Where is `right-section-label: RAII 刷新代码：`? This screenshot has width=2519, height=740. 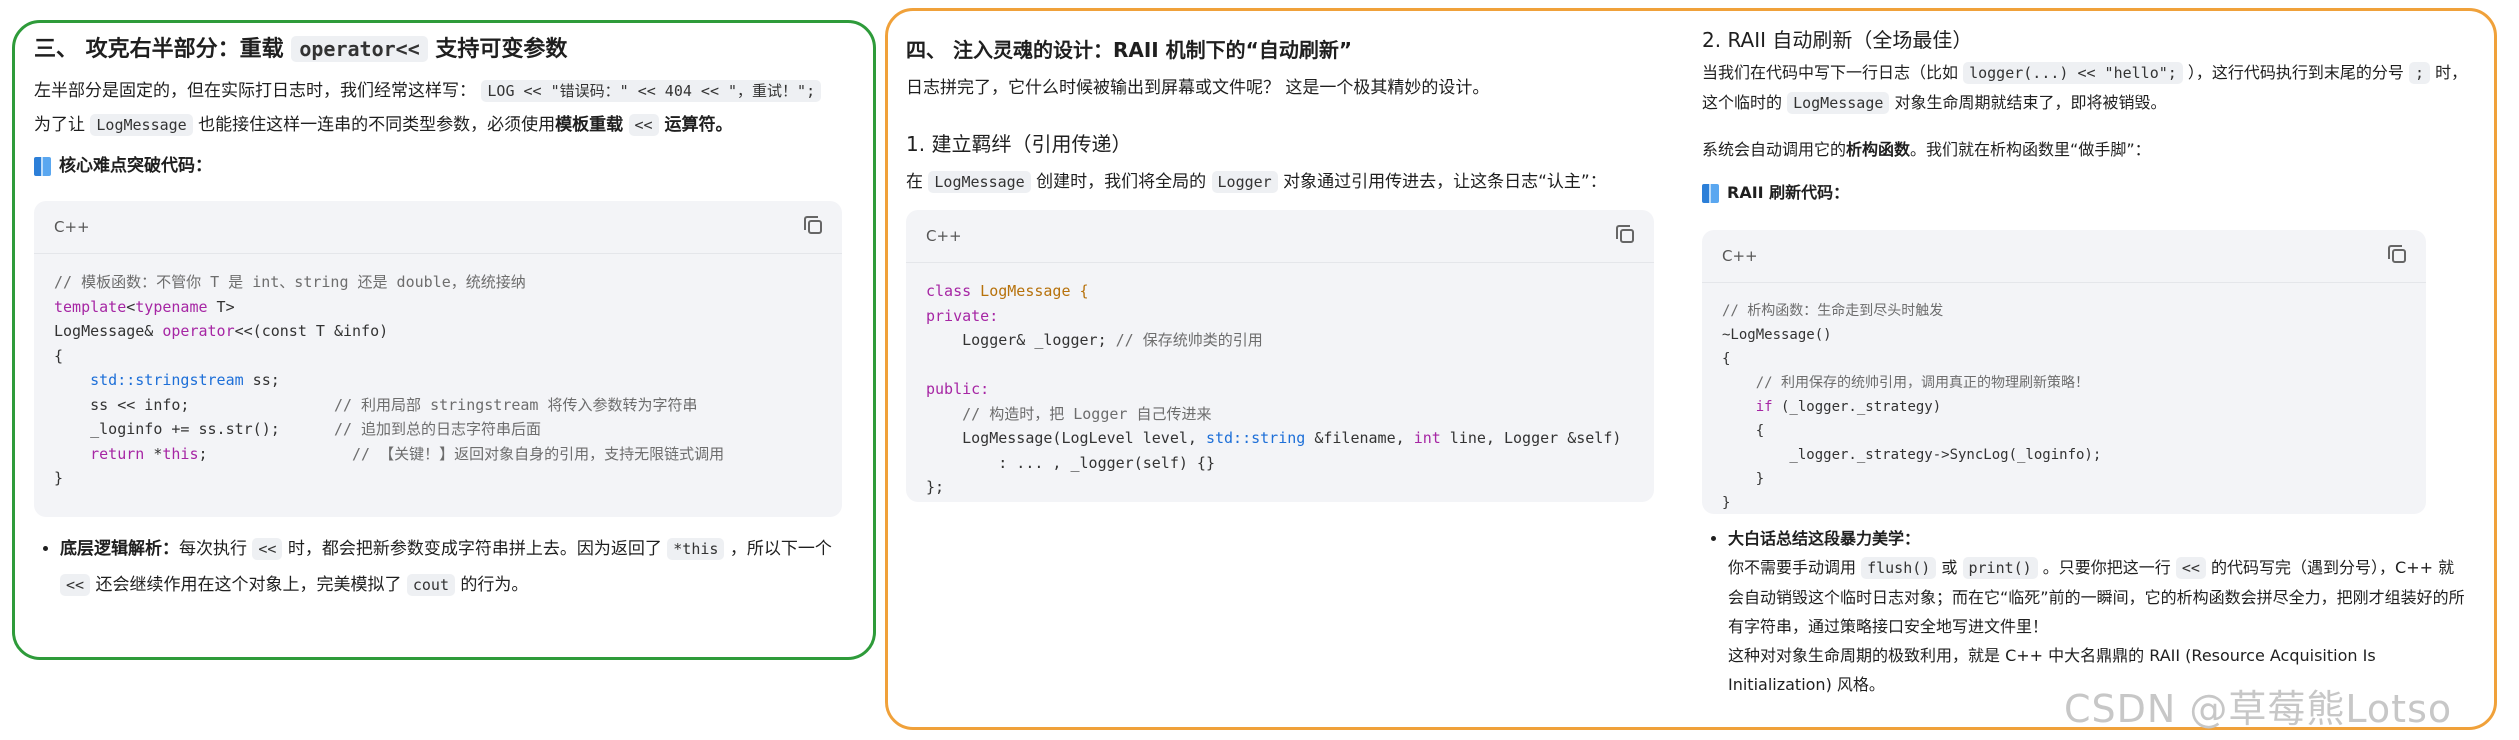 right-section-label: RAII 刷新代码： is located at coordinates (2092, 193).